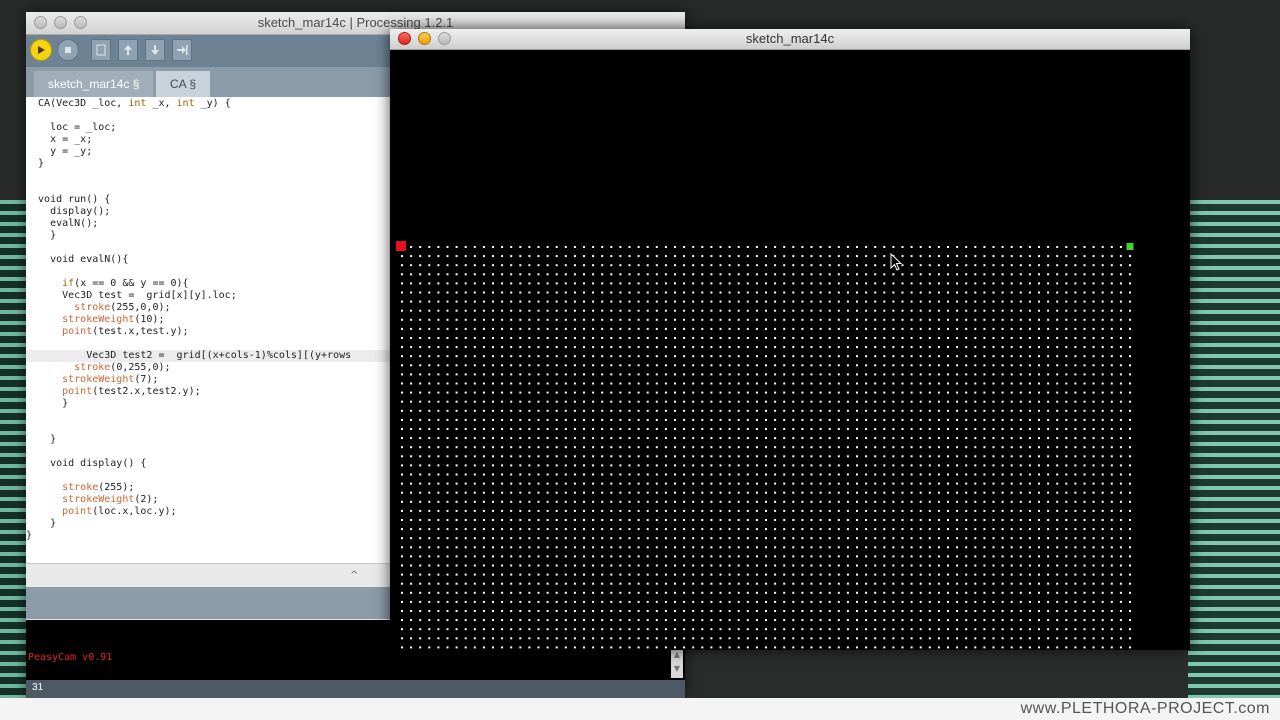  I want to click on code-line: point(test.x,test.y);, so click(107, 332).